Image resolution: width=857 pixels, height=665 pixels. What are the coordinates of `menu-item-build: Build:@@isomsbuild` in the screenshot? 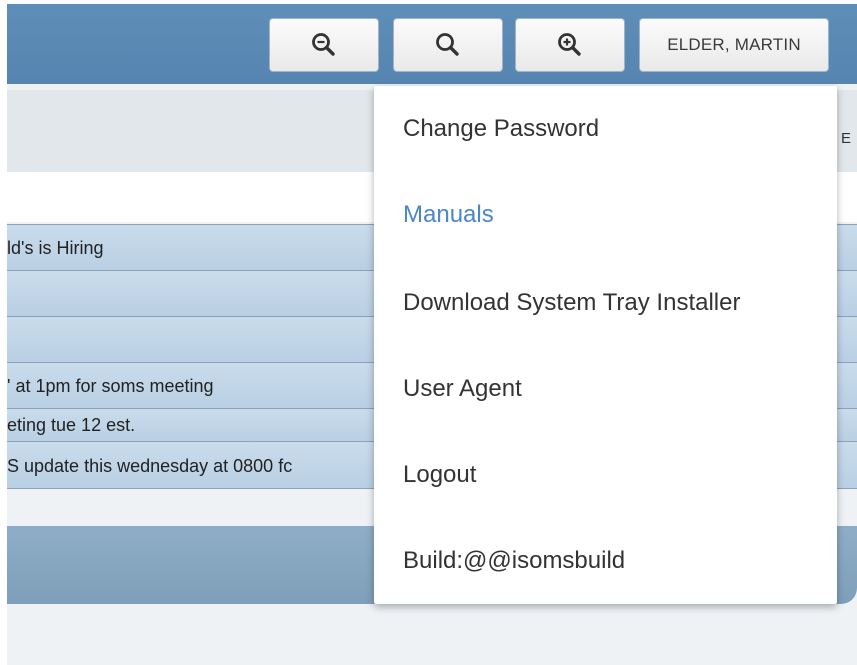 It's located at (514, 560).